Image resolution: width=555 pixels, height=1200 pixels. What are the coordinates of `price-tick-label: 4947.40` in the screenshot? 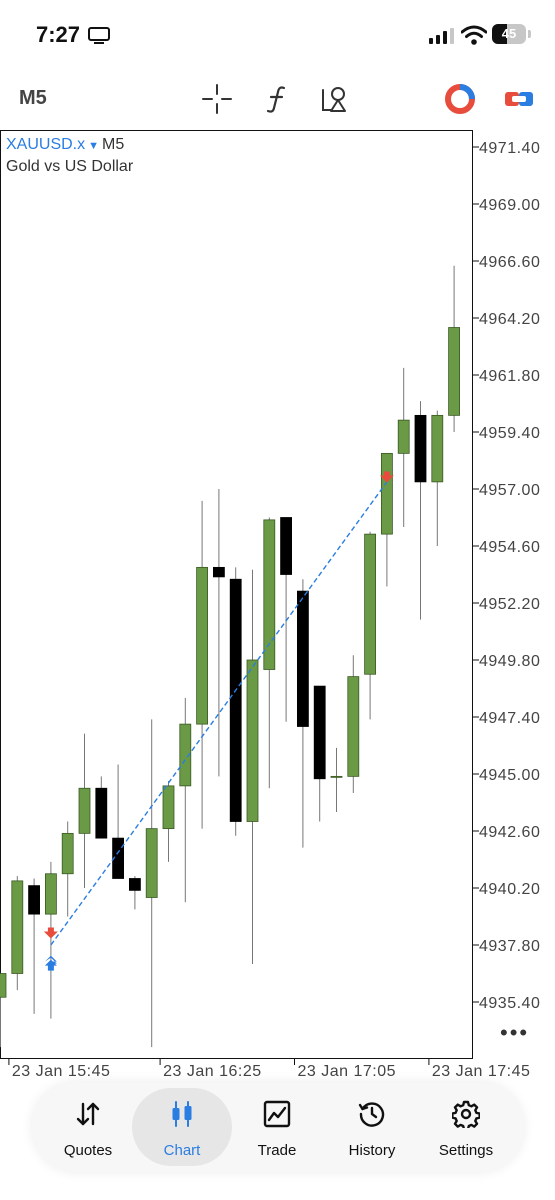 It's located at (509, 718).